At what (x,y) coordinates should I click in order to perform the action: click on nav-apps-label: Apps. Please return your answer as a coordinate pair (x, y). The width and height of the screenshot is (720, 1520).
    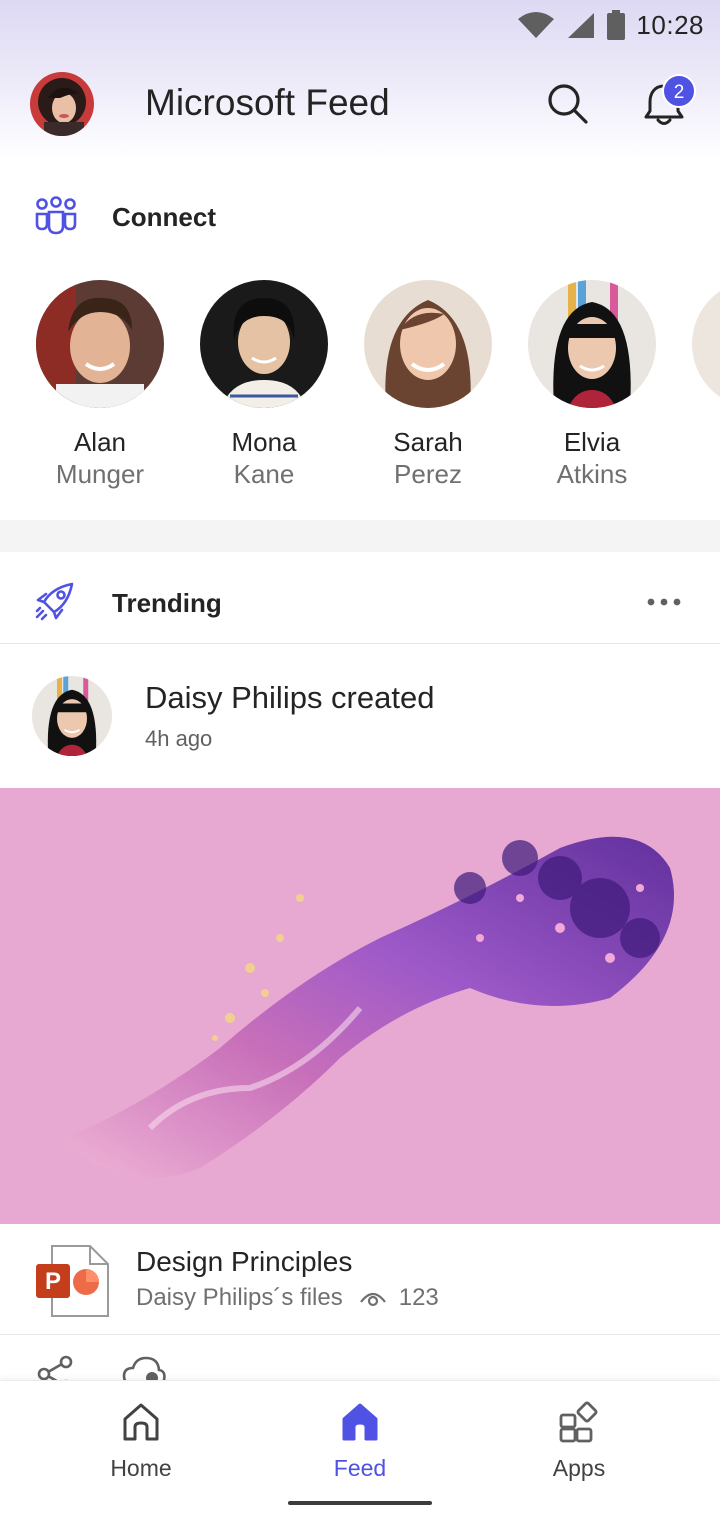
    Looking at the image, I should click on (579, 1468).